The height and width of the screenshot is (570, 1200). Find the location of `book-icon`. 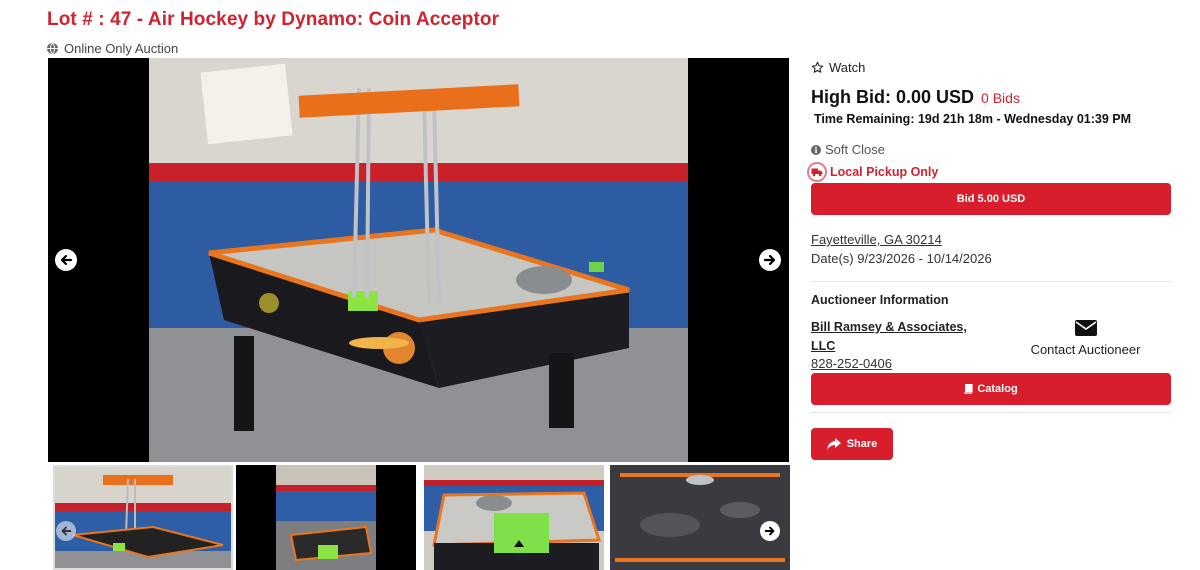

book-icon is located at coordinates (968, 389).